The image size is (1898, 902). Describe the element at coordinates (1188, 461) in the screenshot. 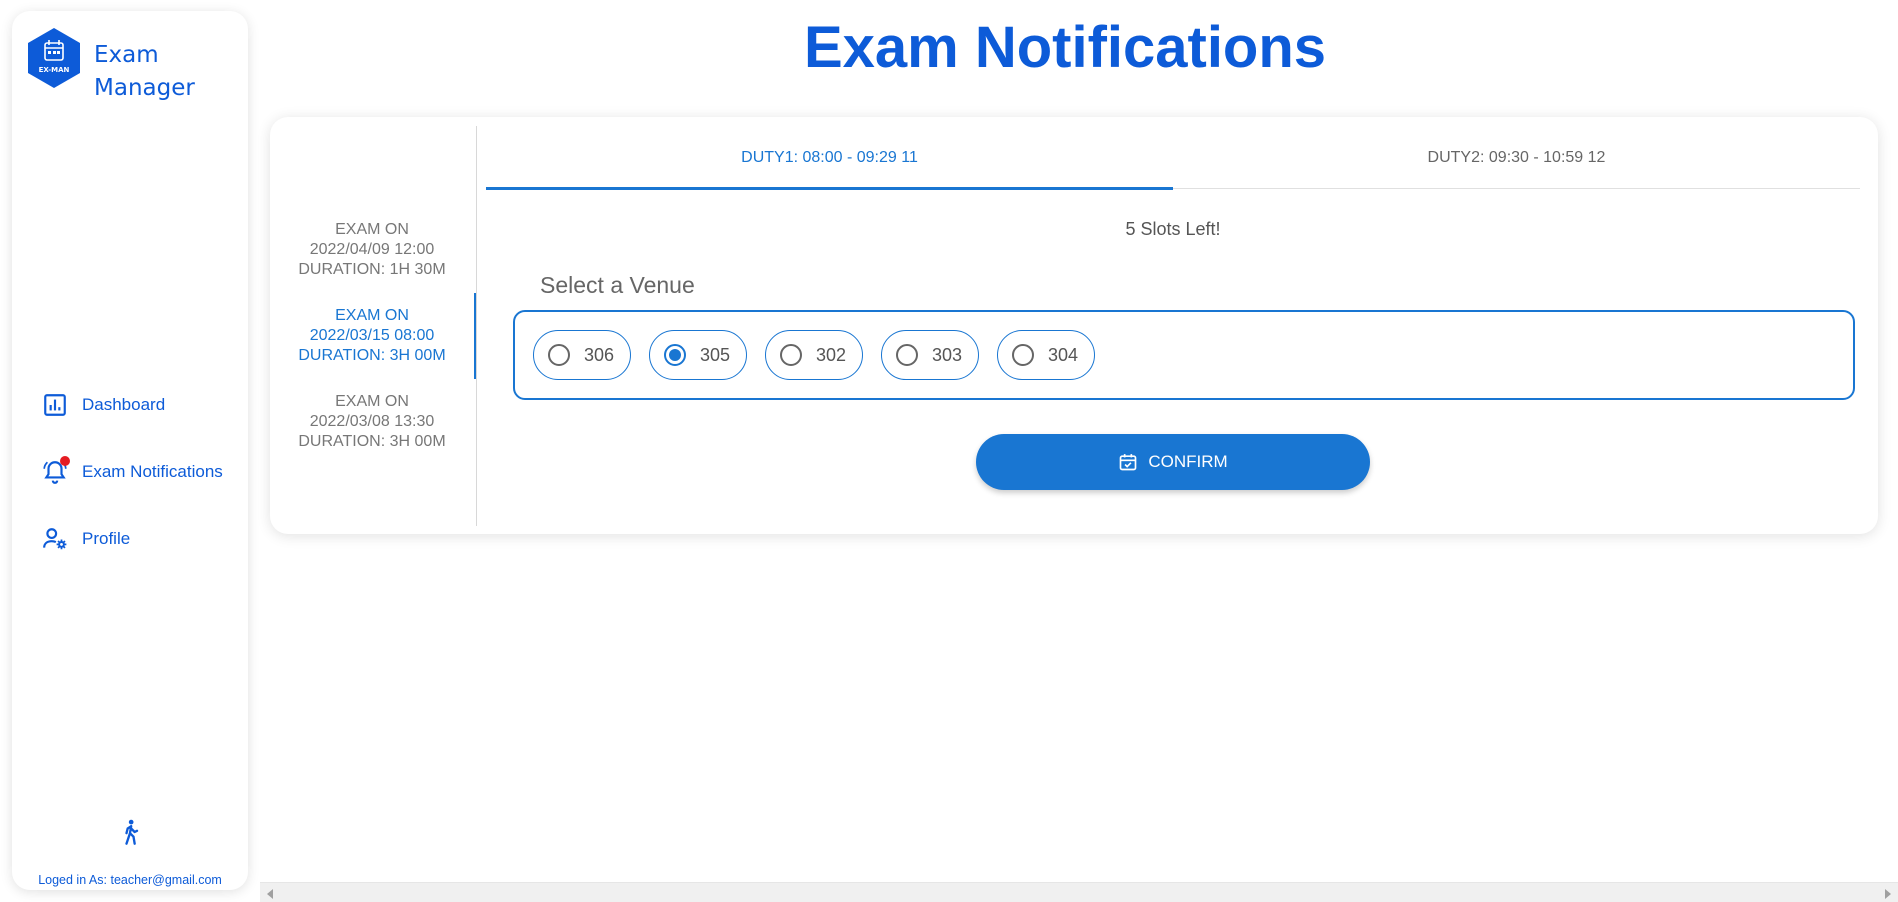

I see `confirm-label: CONFIRM` at that location.